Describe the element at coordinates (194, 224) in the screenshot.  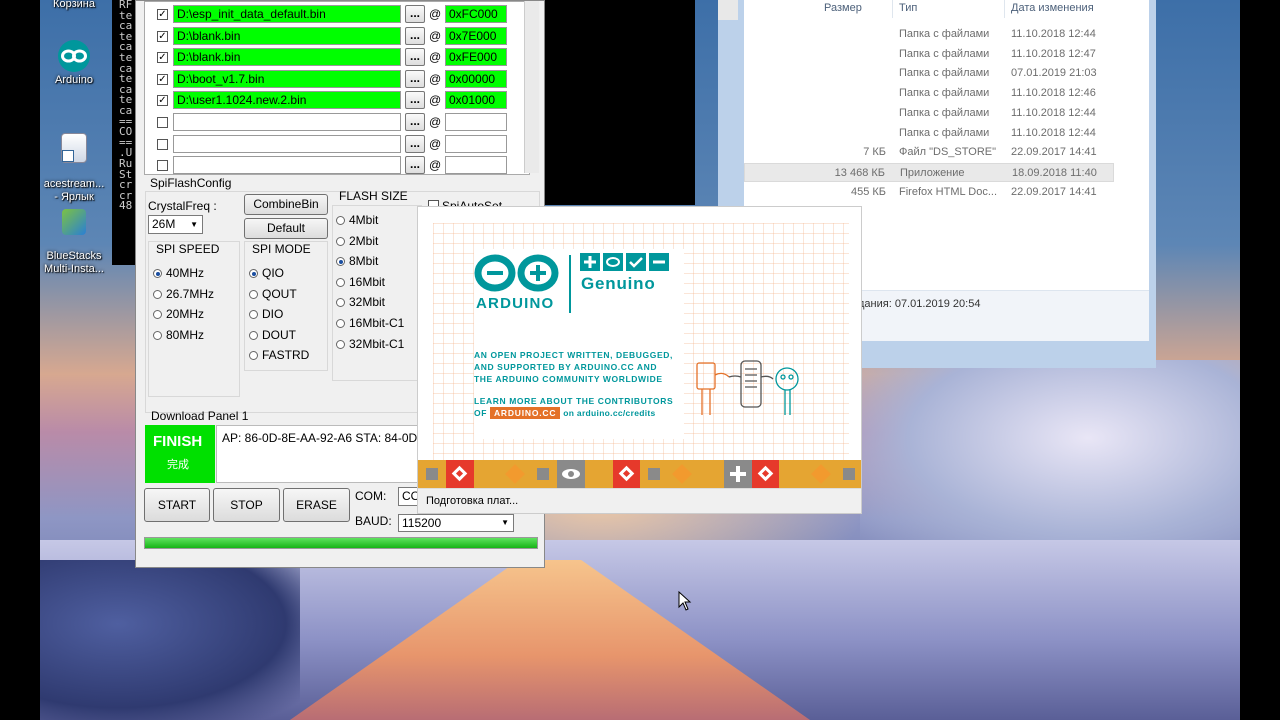
I see `chevron-down-icon: ▼` at that location.